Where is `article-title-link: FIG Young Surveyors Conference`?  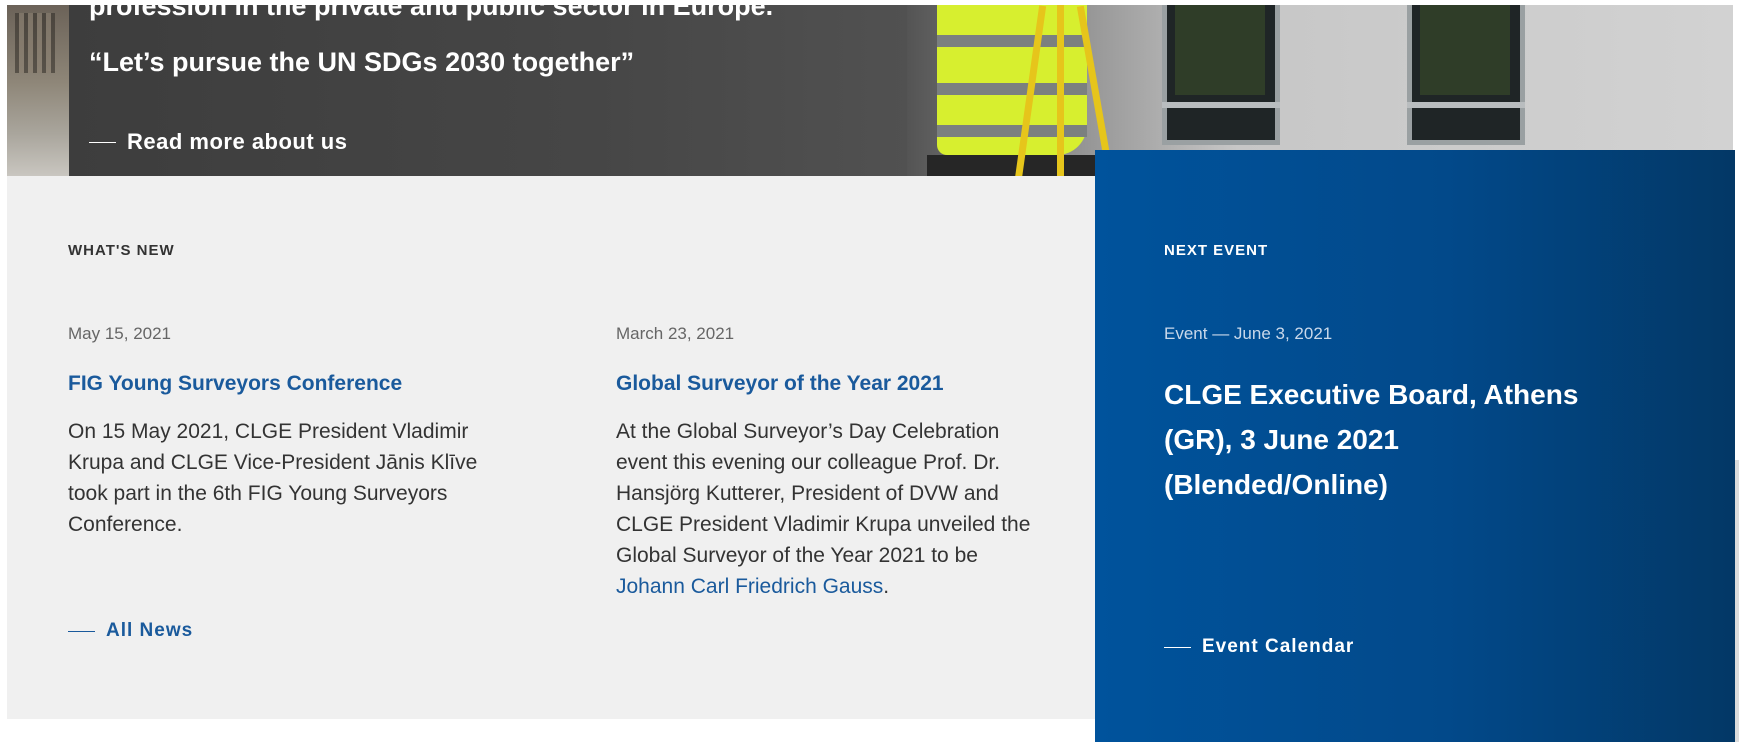
article-title-link: FIG Young Surveyors Conference is located at coordinates (283, 384).